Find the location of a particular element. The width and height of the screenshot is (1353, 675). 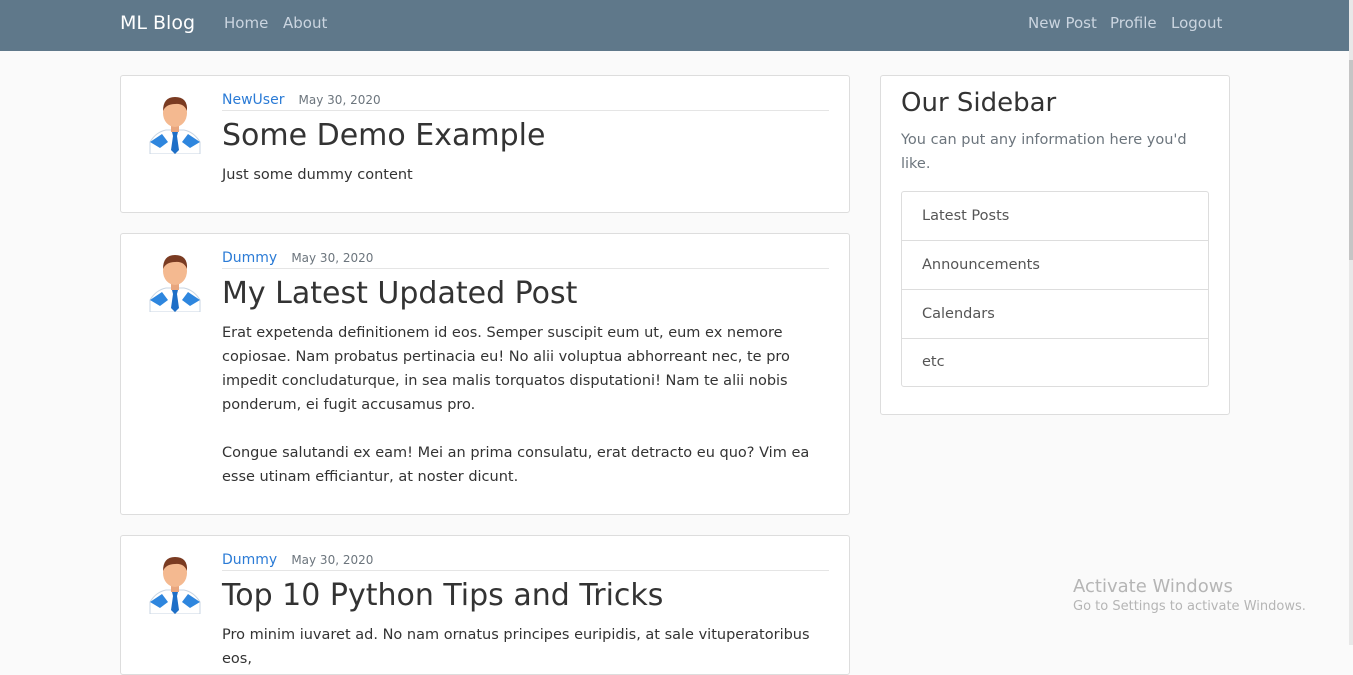

author-link: NewUser is located at coordinates (253, 100).